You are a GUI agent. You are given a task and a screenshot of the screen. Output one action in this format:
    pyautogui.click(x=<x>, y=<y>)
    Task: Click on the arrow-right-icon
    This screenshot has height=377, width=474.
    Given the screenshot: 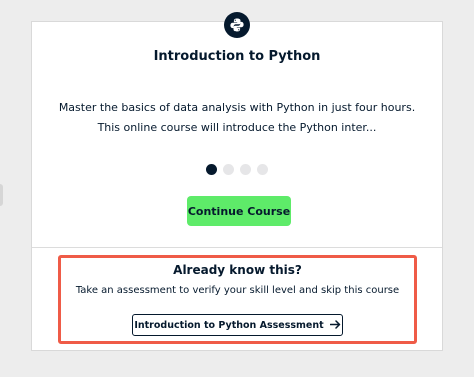 What is the action you would take?
    pyautogui.click(x=335, y=325)
    